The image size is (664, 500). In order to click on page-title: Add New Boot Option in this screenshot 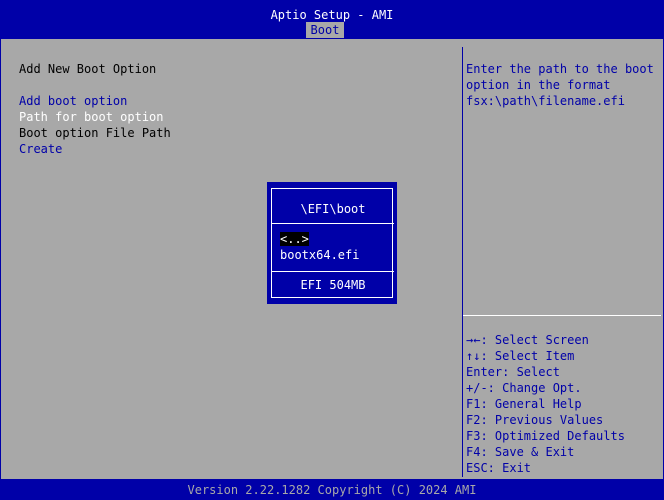, I will do `click(88, 69)`.